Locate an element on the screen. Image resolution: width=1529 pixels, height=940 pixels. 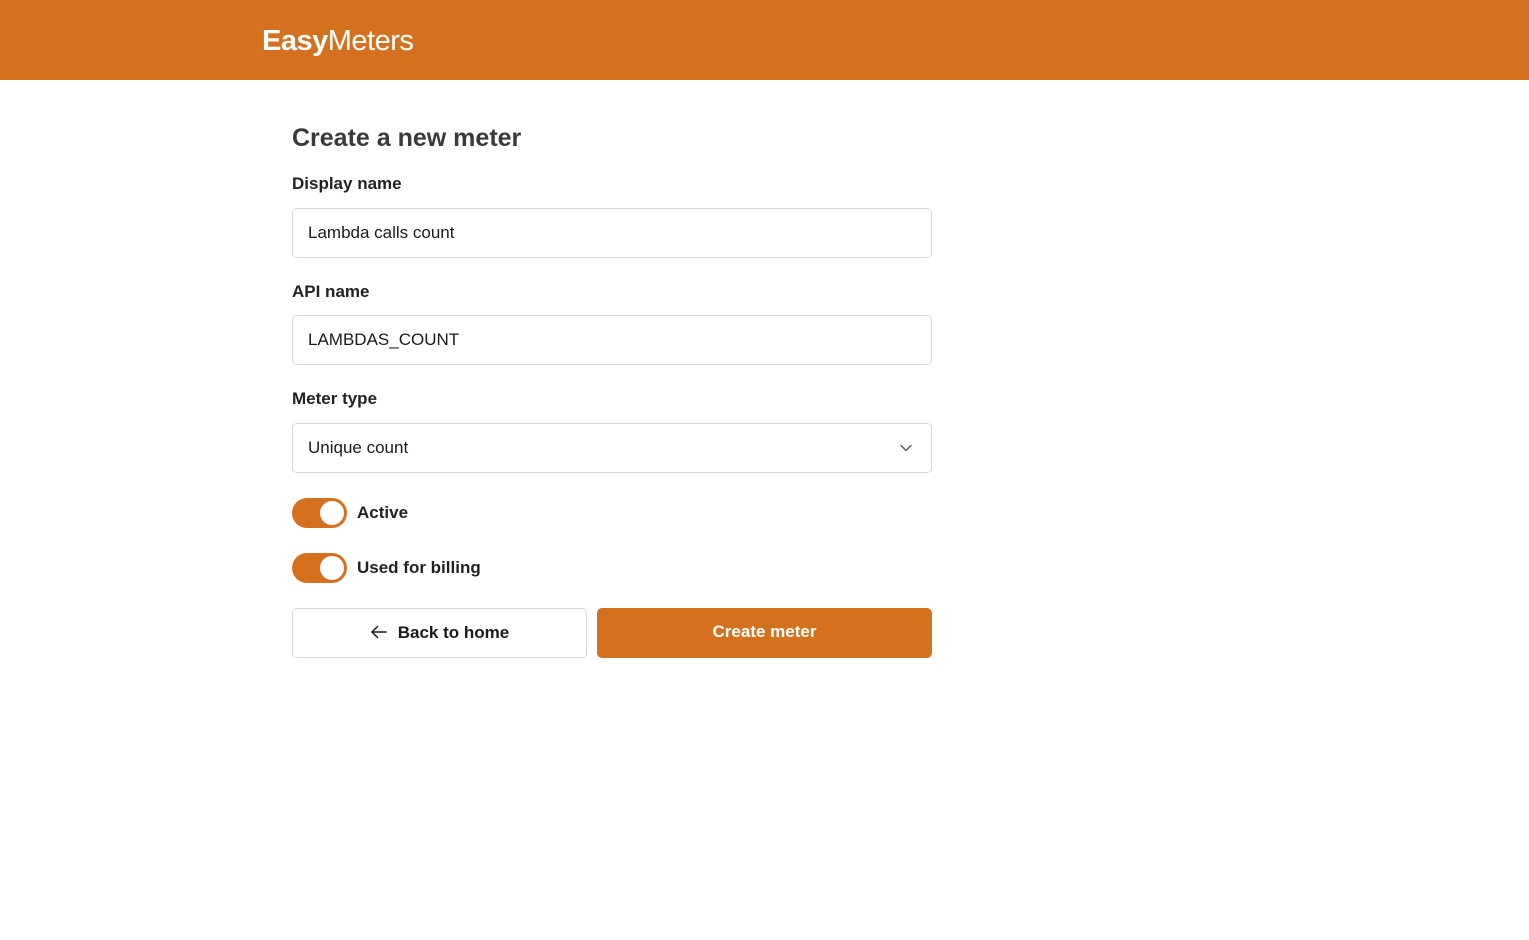
active-toggle is located at coordinates (319, 513).